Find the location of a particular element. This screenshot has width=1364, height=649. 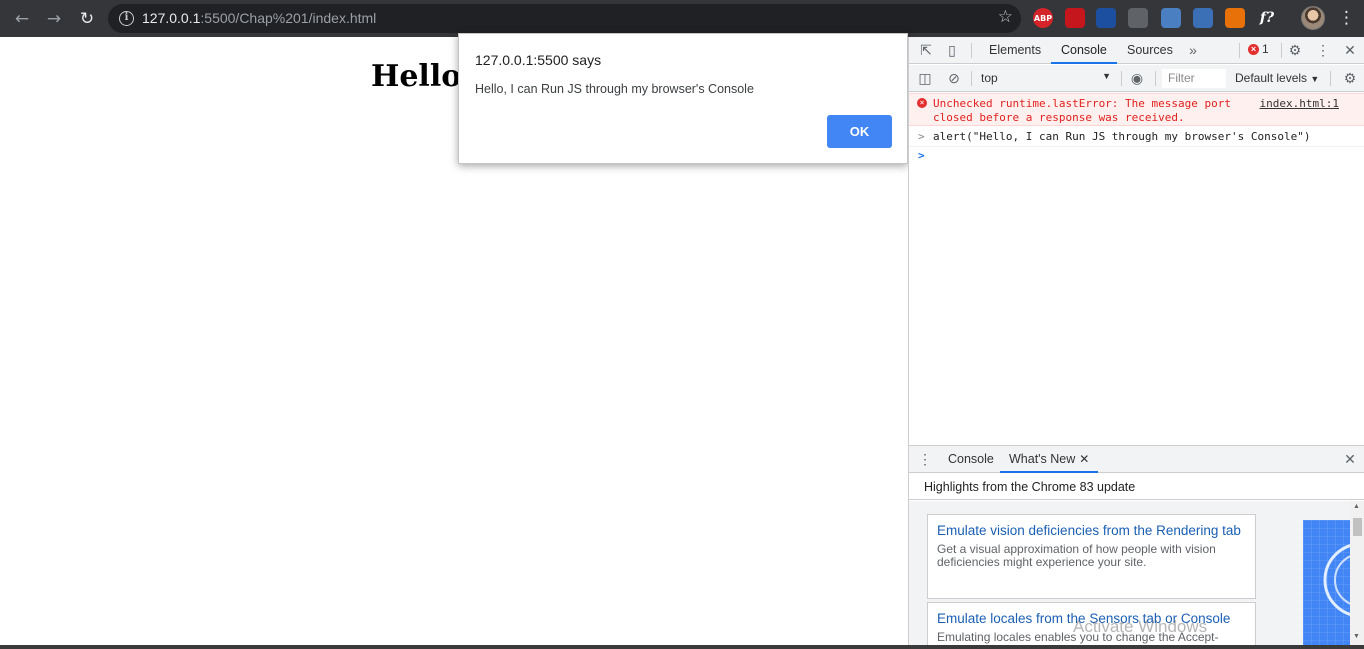

console-prompt: > is located at coordinates (1136, 157).